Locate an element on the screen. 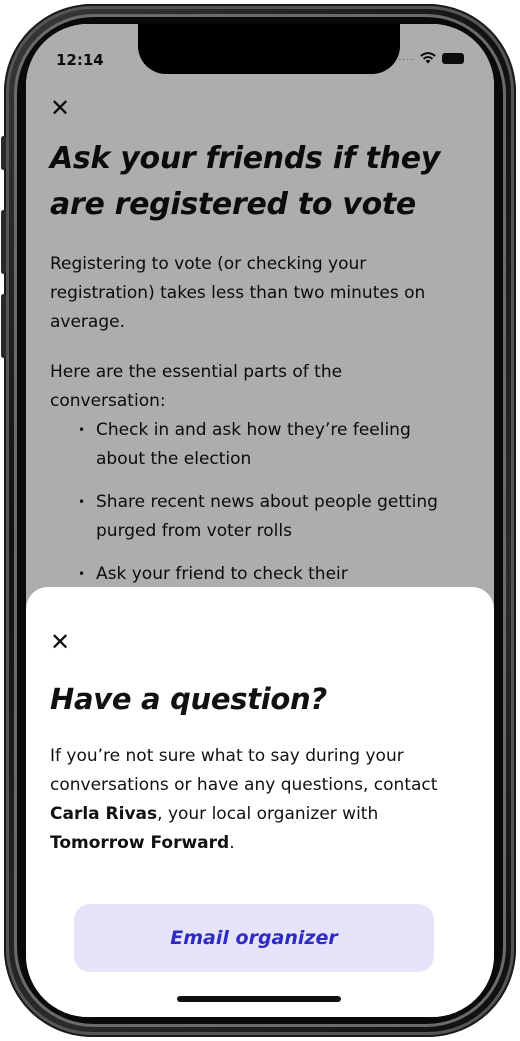  sheet-body-text: , your local organizer with is located at coordinates (268, 814).